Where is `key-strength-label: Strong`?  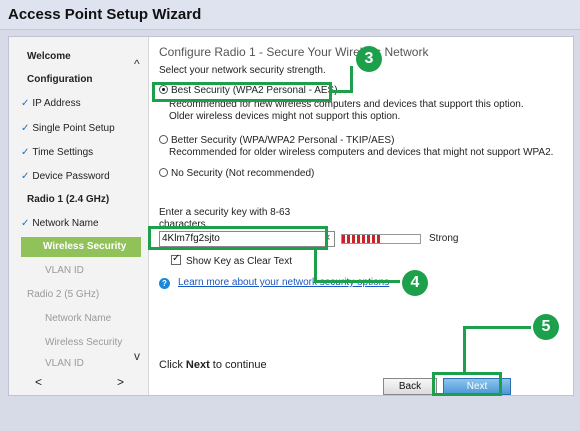 key-strength-label: Strong is located at coordinates (444, 238).